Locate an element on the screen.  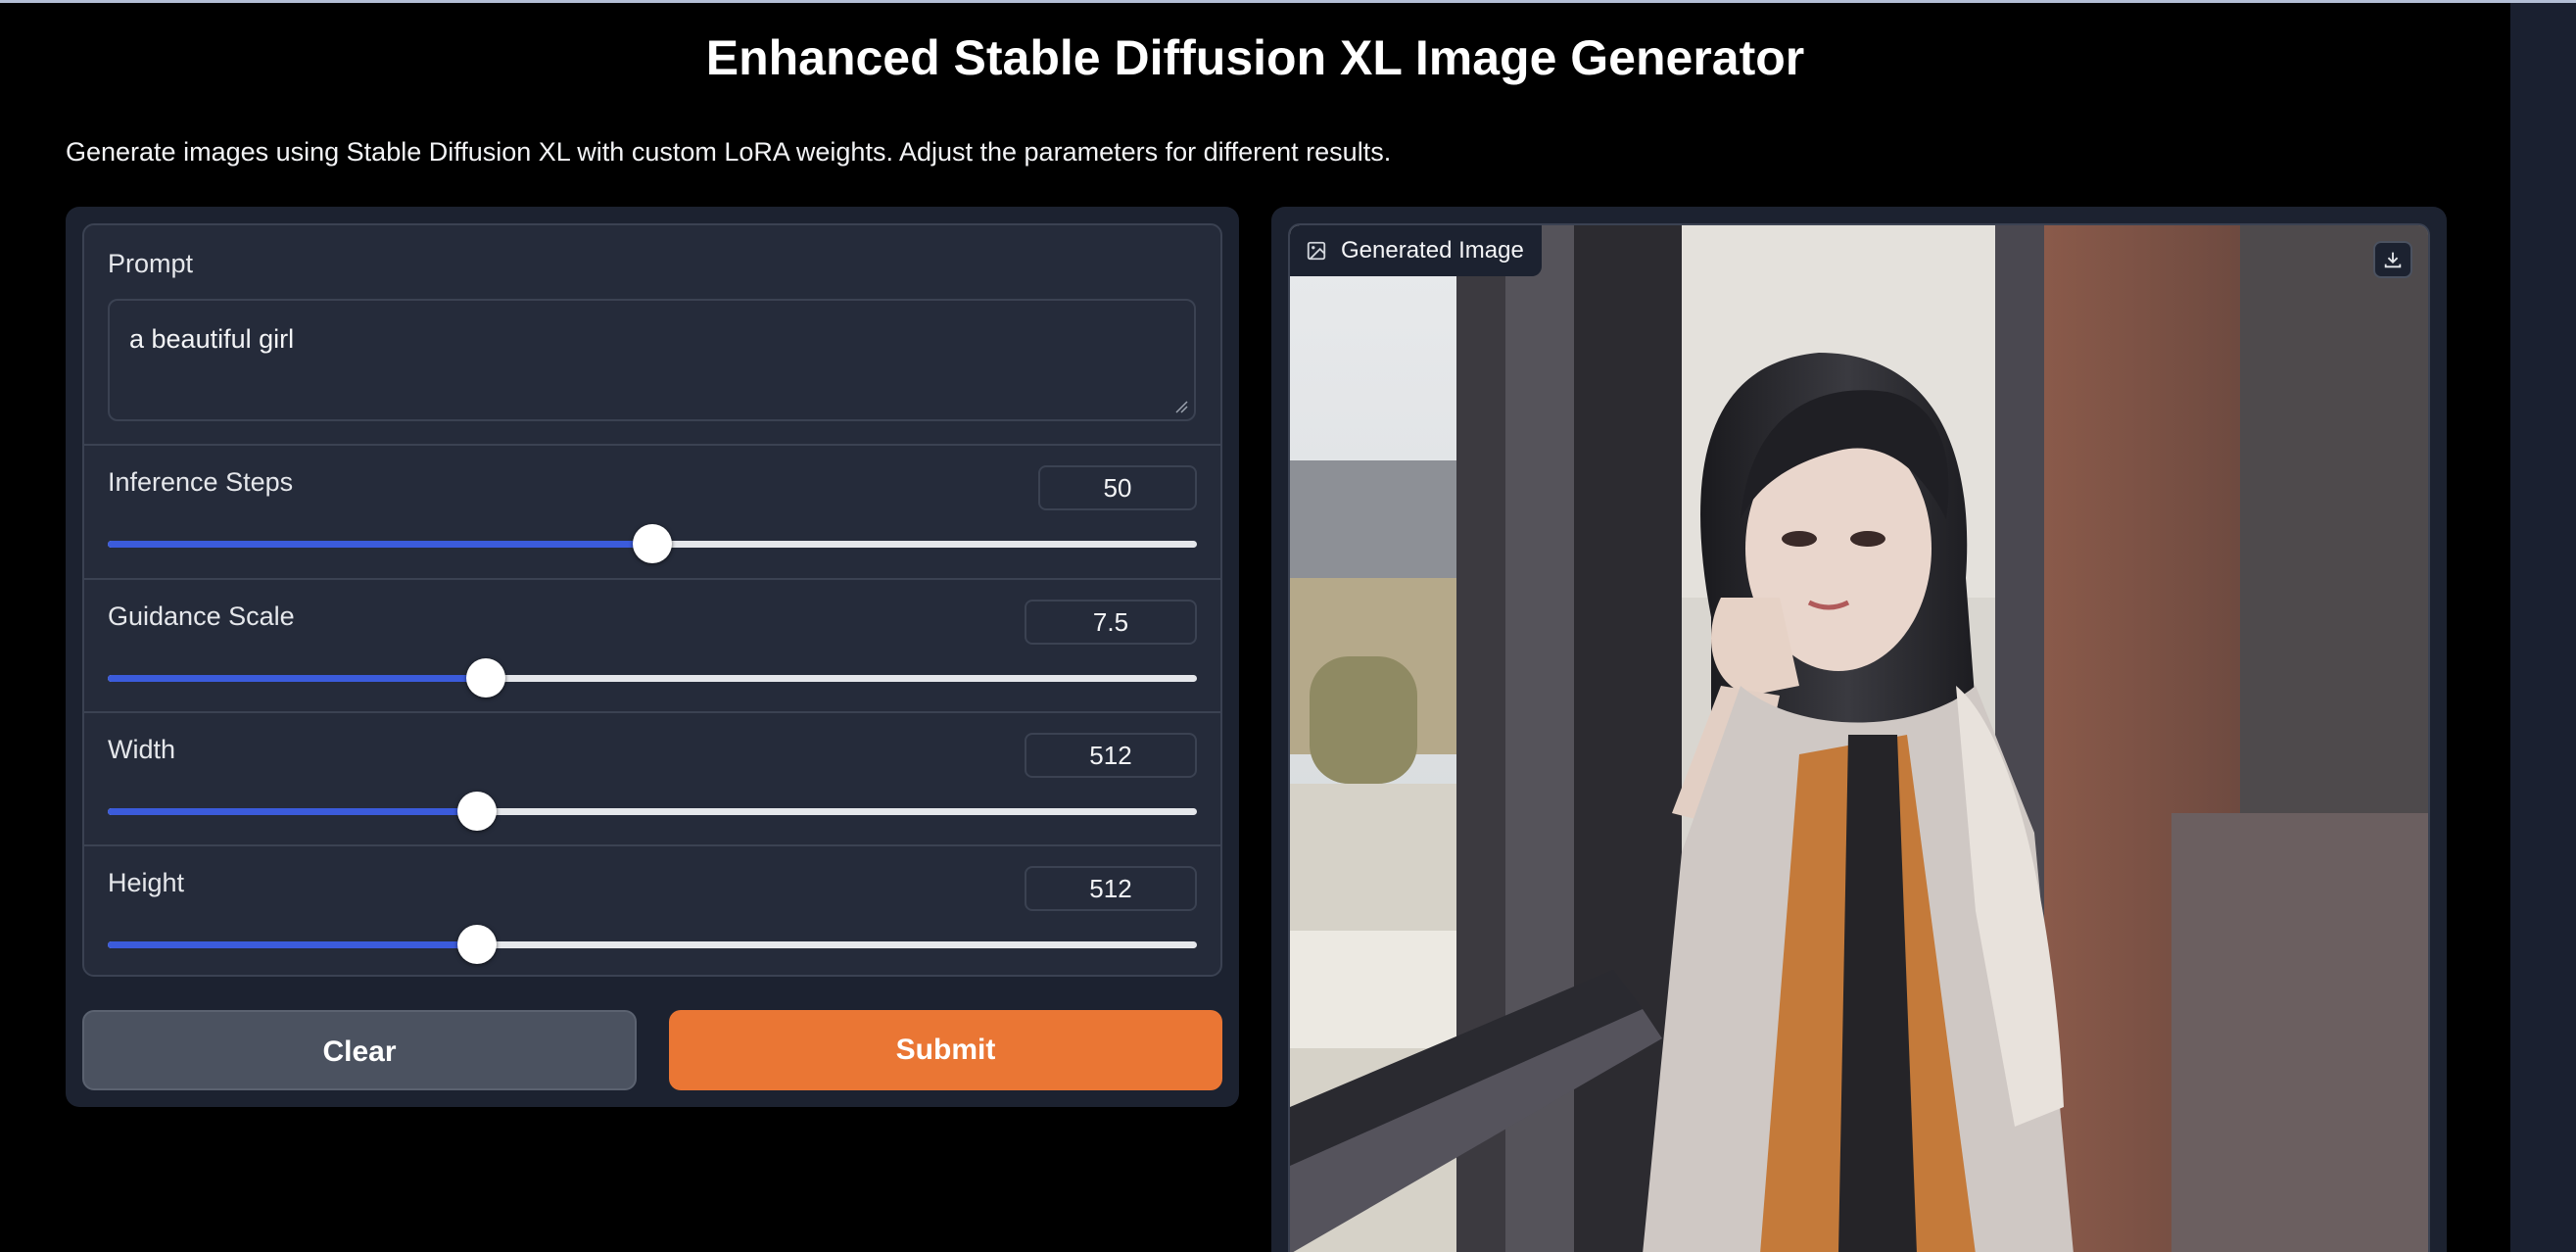
generated-image-label: Generated Image is located at coordinates (1416, 250).